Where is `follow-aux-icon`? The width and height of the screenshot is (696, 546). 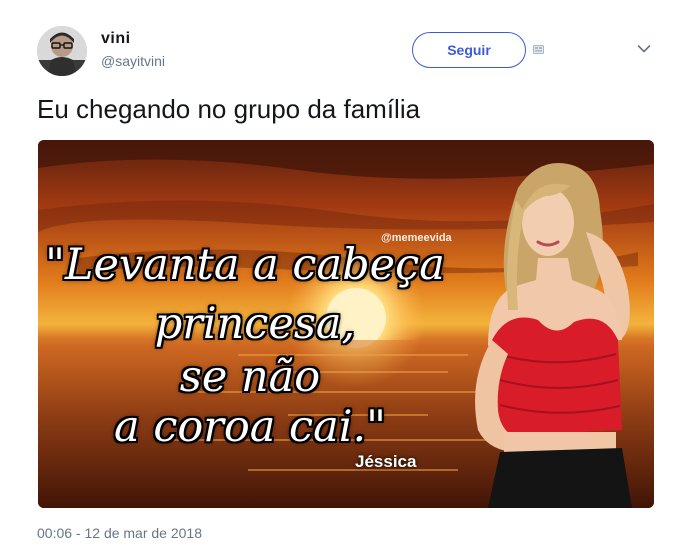
follow-aux-icon is located at coordinates (538, 49).